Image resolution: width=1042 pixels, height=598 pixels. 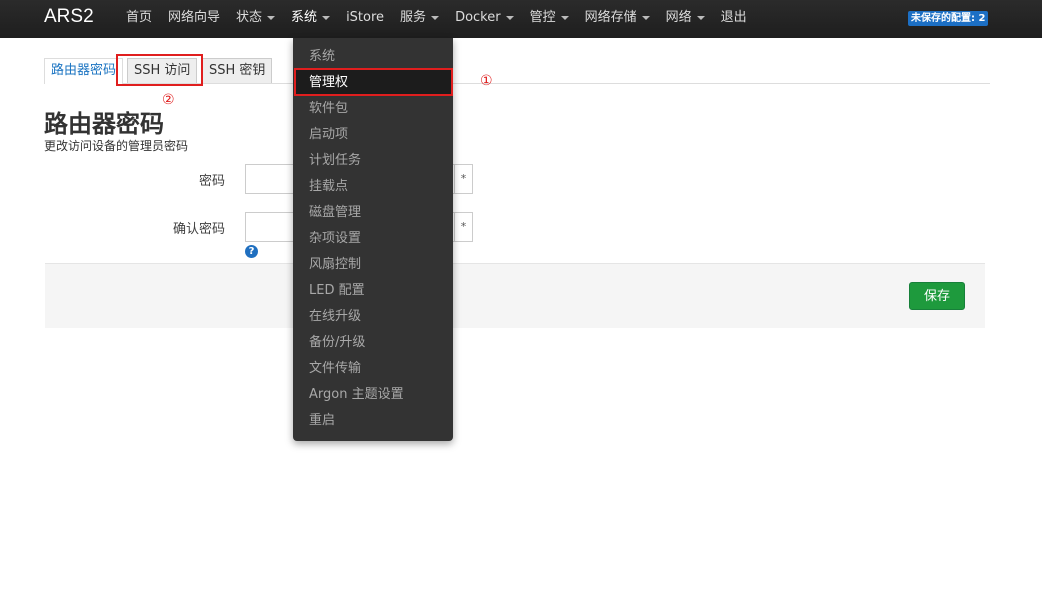 What do you see at coordinates (249, 17) in the screenshot?
I see `nav-status-label: 状态` at bounding box center [249, 17].